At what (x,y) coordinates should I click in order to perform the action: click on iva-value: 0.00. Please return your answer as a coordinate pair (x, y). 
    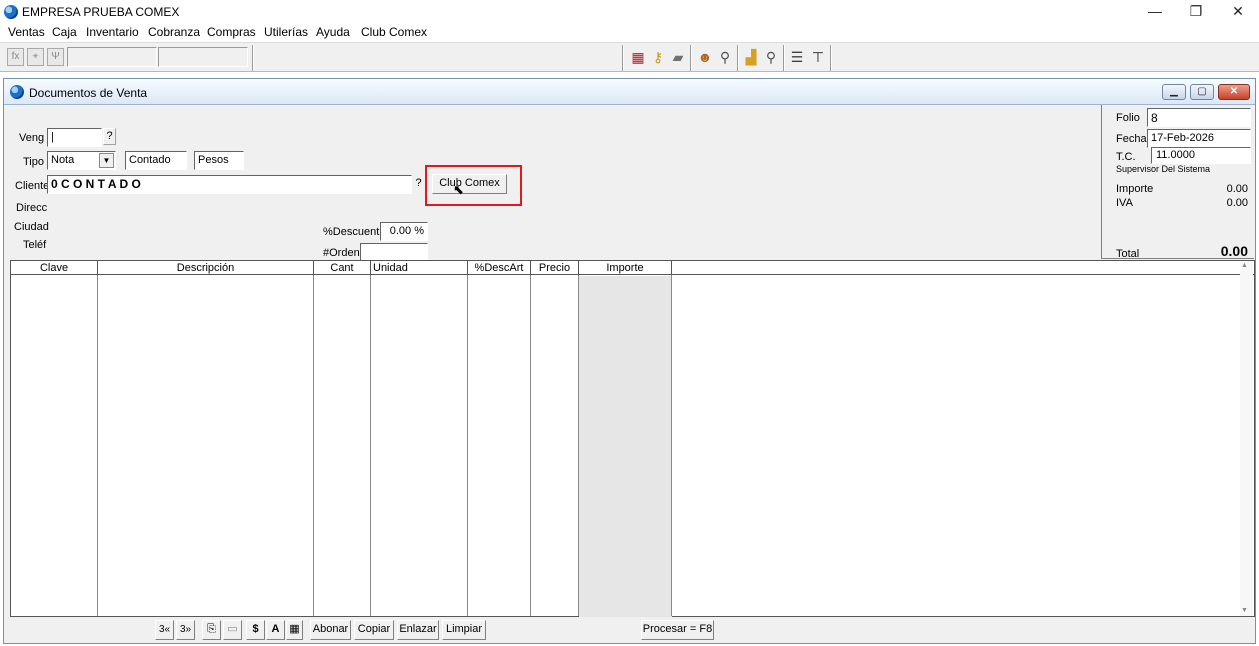
    Looking at the image, I should click on (1237, 203).